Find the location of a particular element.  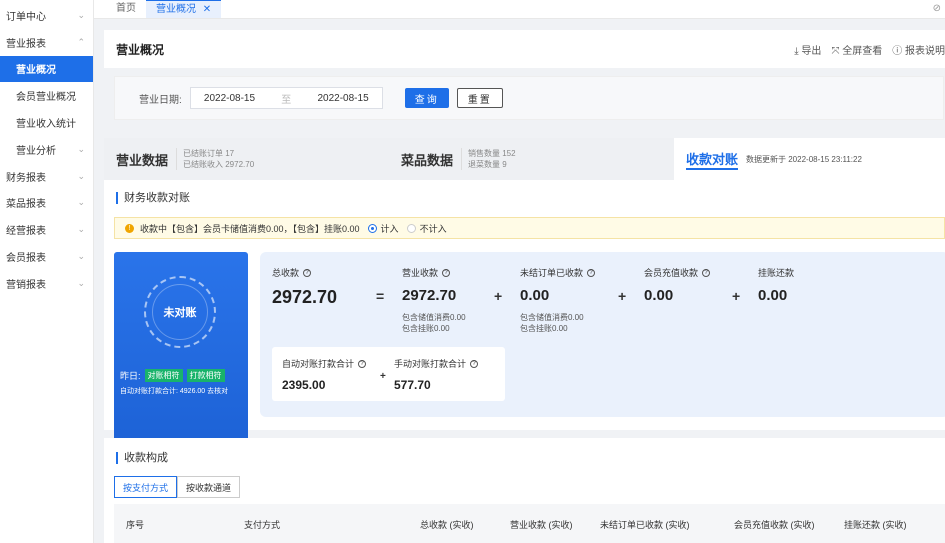

sidebar-item-order-center: 订单中心 ⌄ is located at coordinates (46, 15).